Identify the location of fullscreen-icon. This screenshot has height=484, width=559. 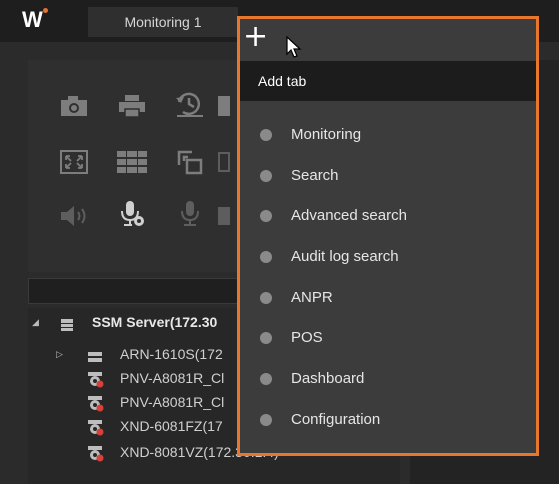
(74, 162).